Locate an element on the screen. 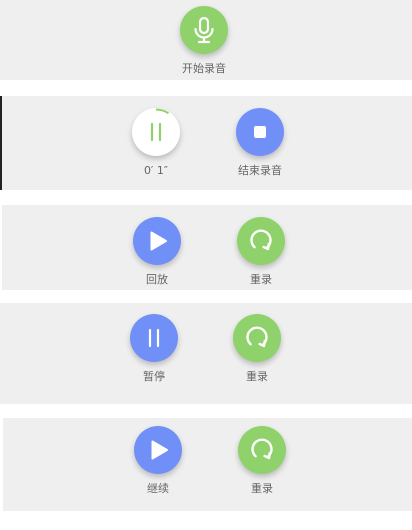 This screenshot has width=412, height=530. pause-recording-button is located at coordinates (156, 132).